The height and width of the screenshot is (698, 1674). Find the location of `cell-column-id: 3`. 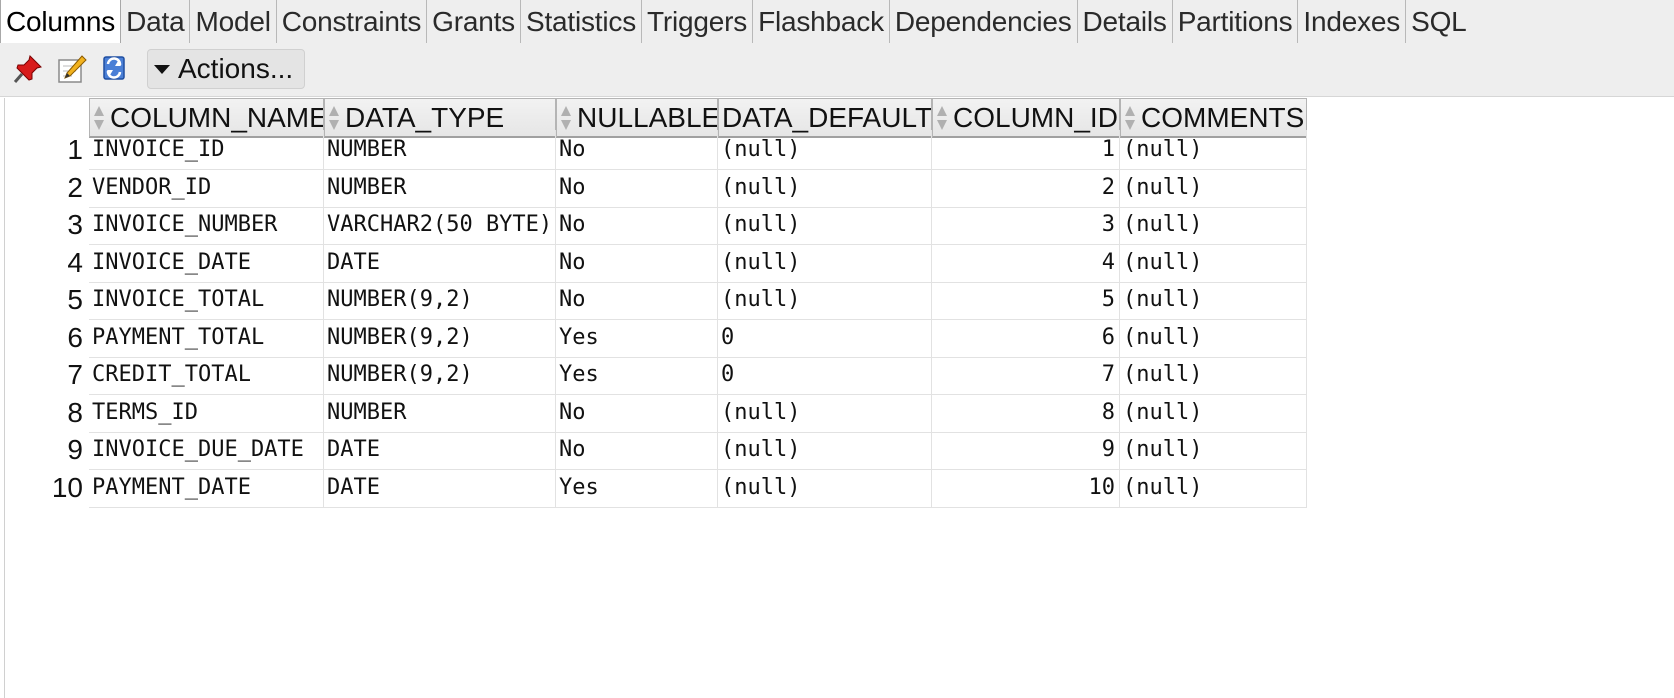

cell-column-id: 3 is located at coordinates (1026, 225).